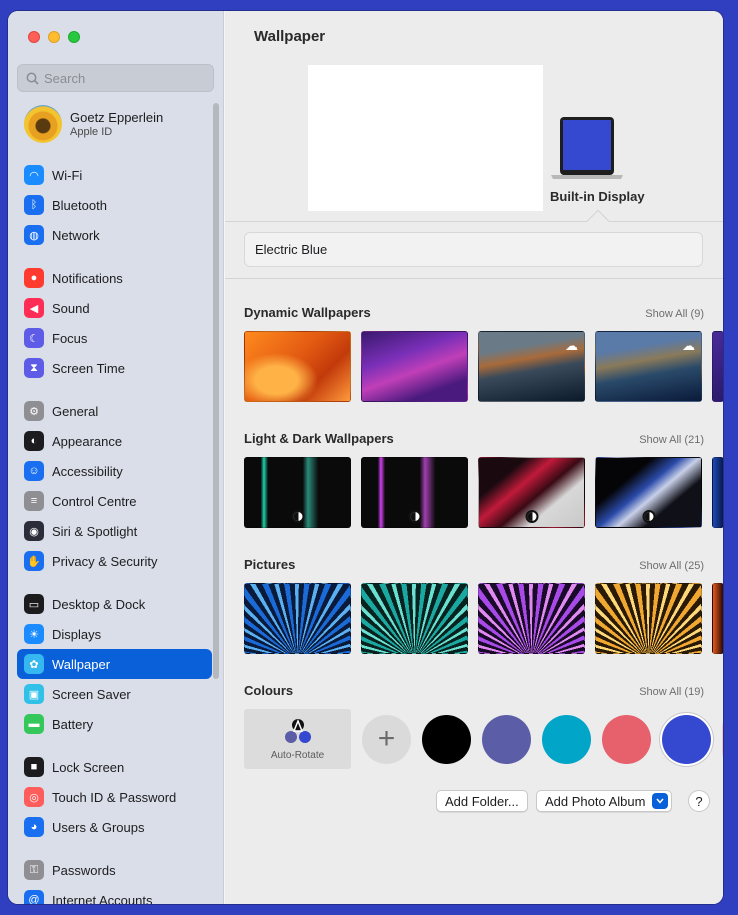 The image size is (738, 915). Describe the element at coordinates (88, 767) in the screenshot. I see `sidebar-item-label: Lock Screen` at that location.